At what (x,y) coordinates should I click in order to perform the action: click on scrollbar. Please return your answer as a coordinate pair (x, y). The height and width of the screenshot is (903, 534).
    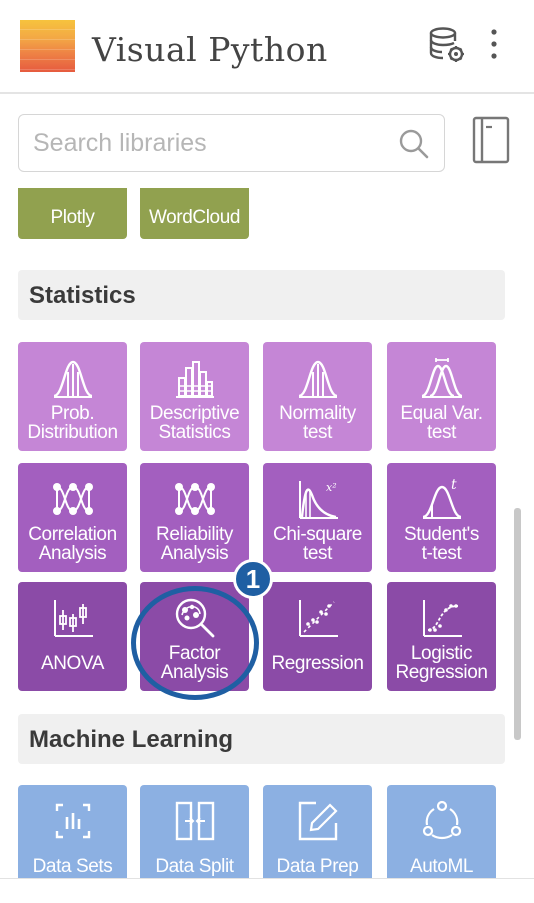
    Looking at the image, I should click on (517, 624).